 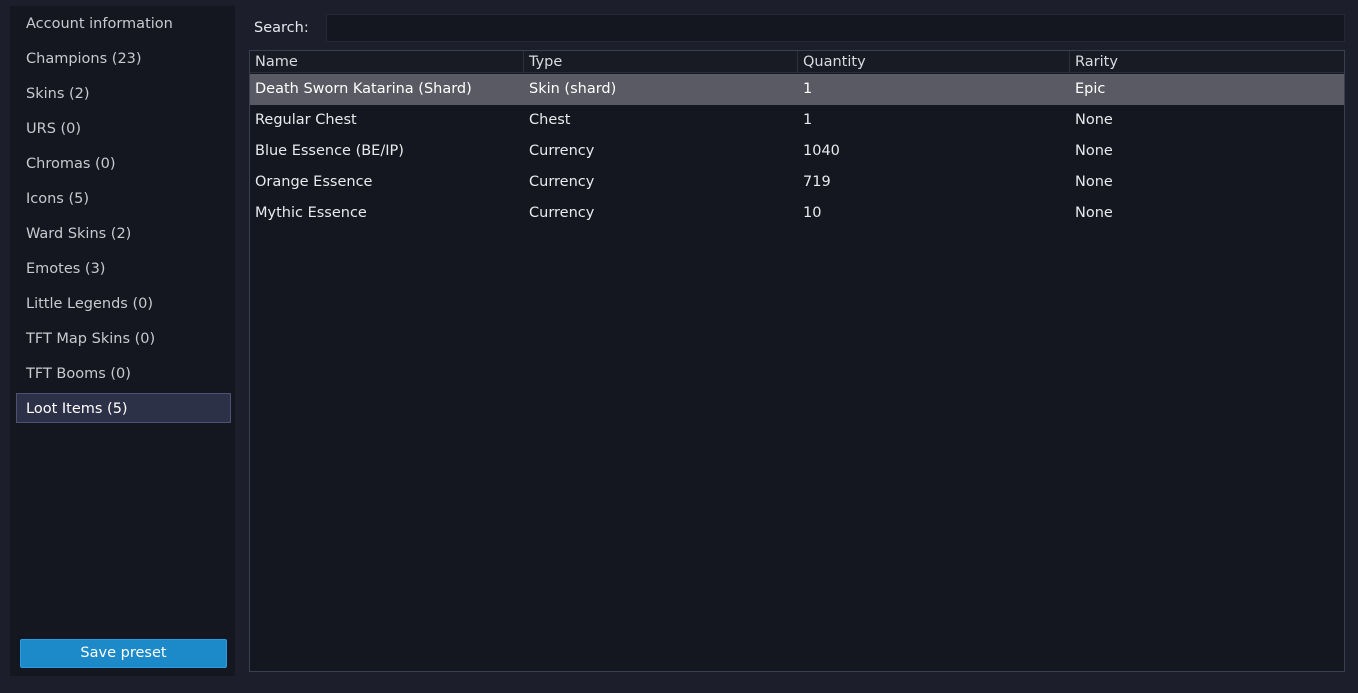 I want to click on table-header: Name Type Quantity Rarity, so click(x=797, y=62).